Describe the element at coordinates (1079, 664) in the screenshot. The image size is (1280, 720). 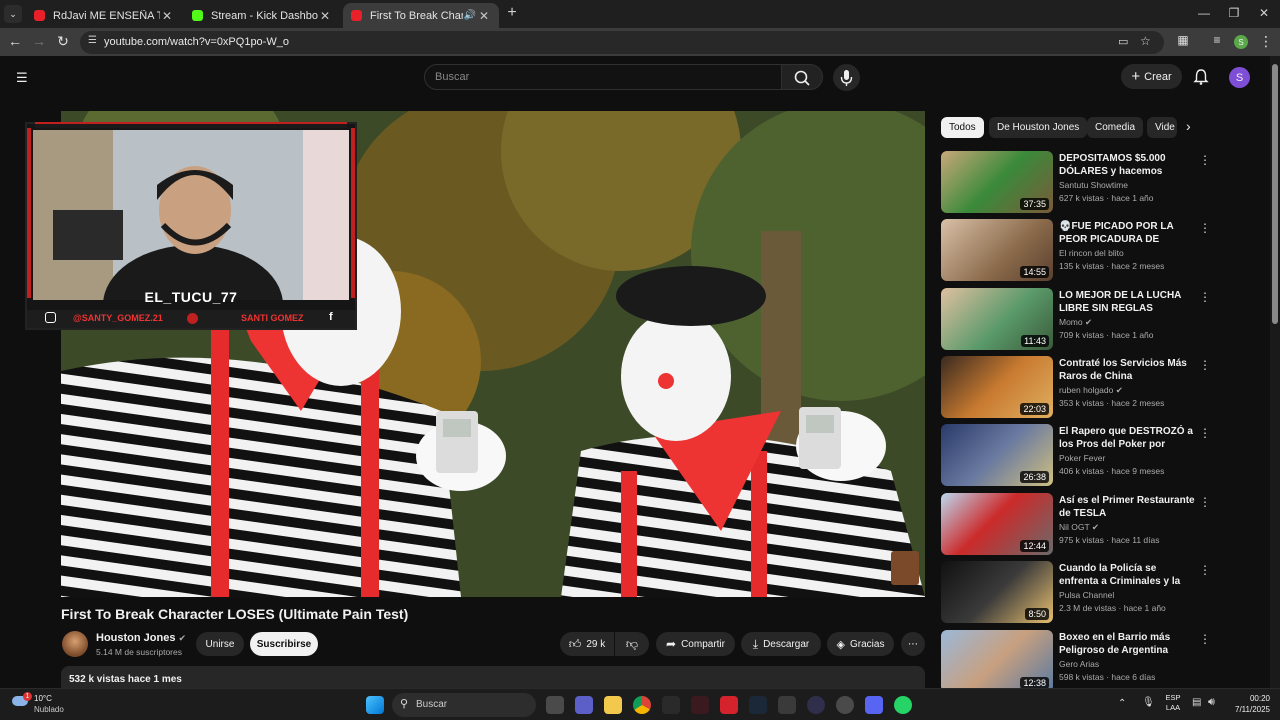
I see `channel-name: Gero Arias` at that location.